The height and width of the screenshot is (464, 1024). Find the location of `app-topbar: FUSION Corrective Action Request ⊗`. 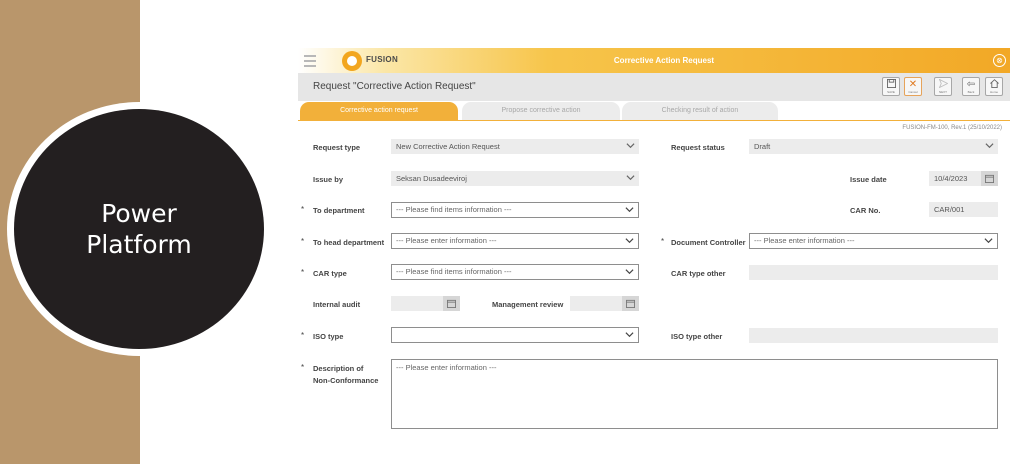

app-topbar: FUSION Corrective Action Request ⊗ is located at coordinates (654, 60).